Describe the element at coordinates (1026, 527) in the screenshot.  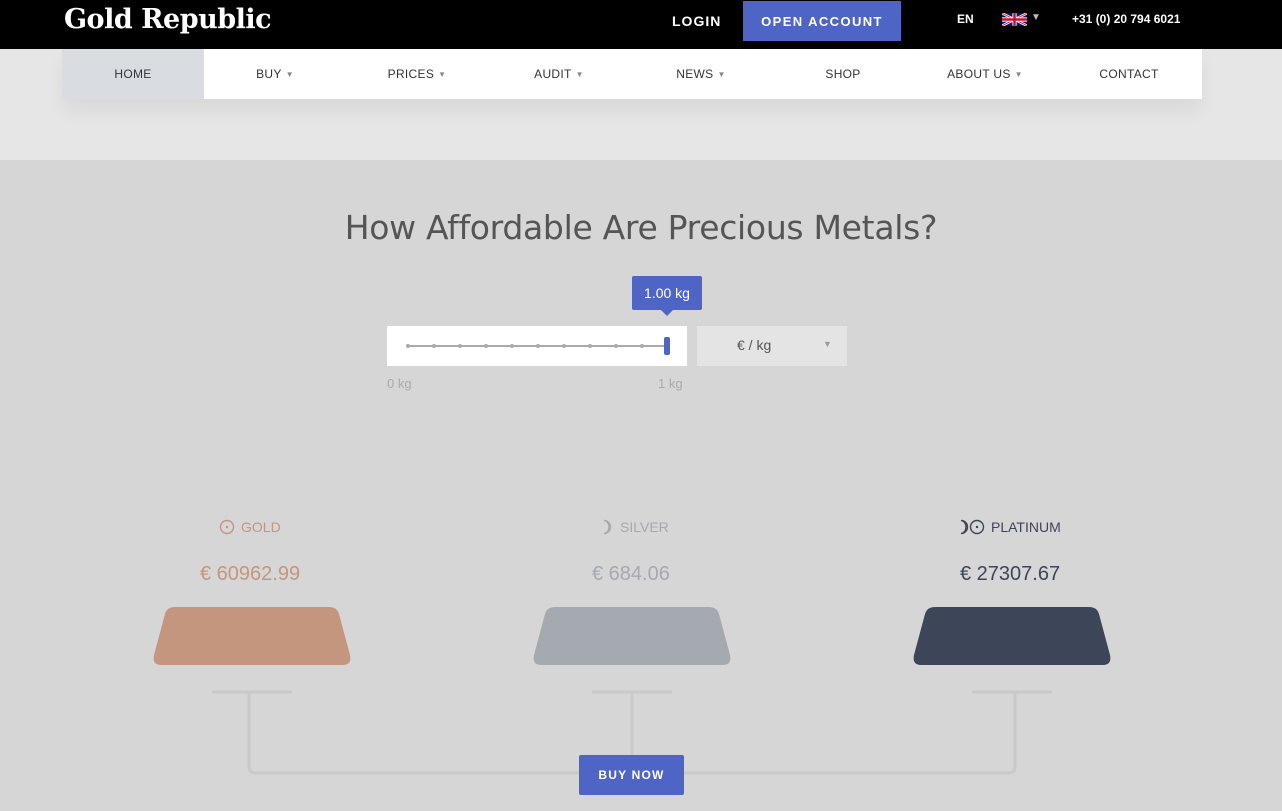
I see `metal-name: PLATINUM` at that location.